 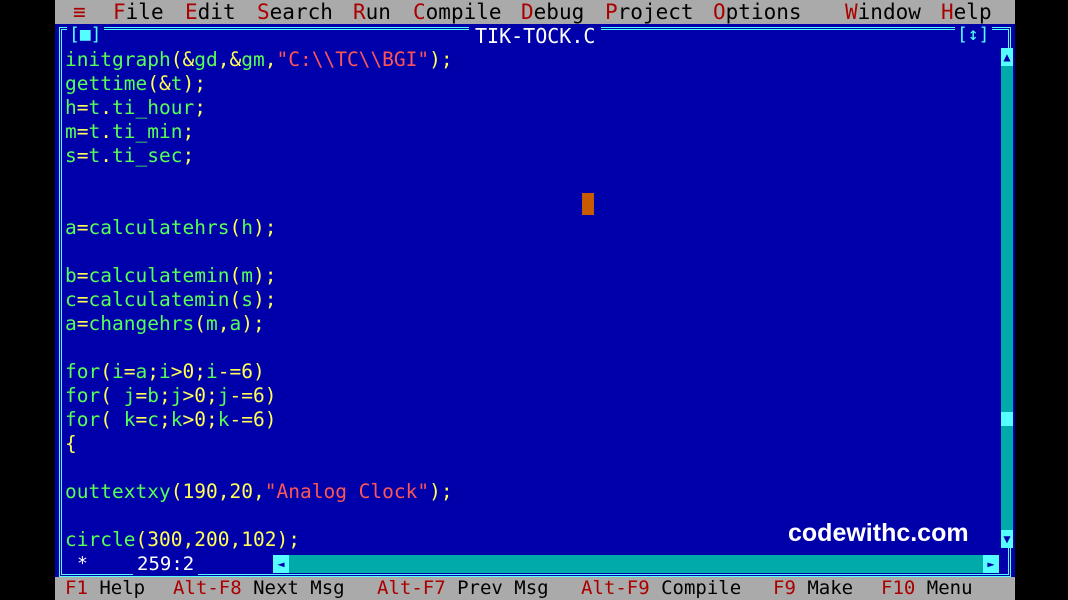 What do you see at coordinates (530, 60) in the screenshot?
I see `code-line: initgraph(&gd,&gm,"C:\\TC\\BGI");` at bounding box center [530, 60].